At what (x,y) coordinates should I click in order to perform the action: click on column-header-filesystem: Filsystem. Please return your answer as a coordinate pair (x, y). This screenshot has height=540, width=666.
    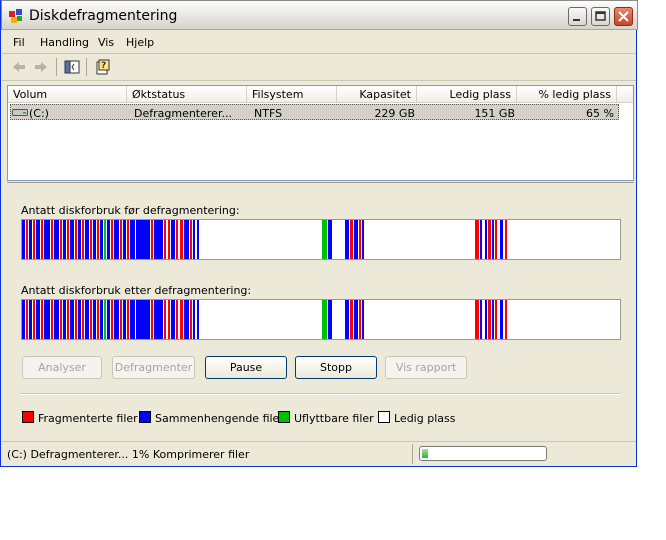
    Looking at the image, I should click on (292, 94).